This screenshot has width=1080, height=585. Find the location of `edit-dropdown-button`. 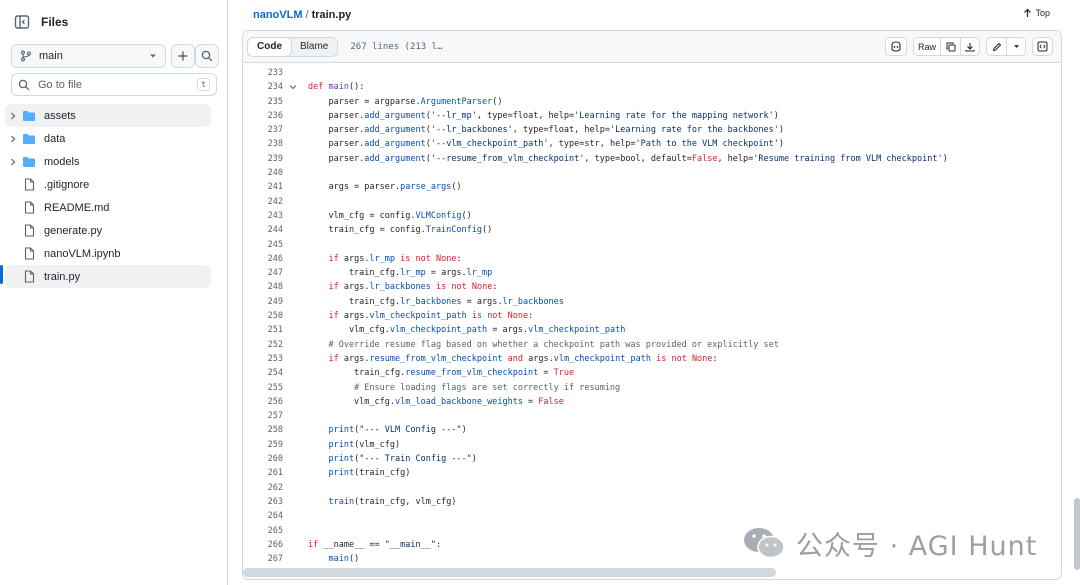

edit-dropdown-button is located at coordinates (1016, 46).